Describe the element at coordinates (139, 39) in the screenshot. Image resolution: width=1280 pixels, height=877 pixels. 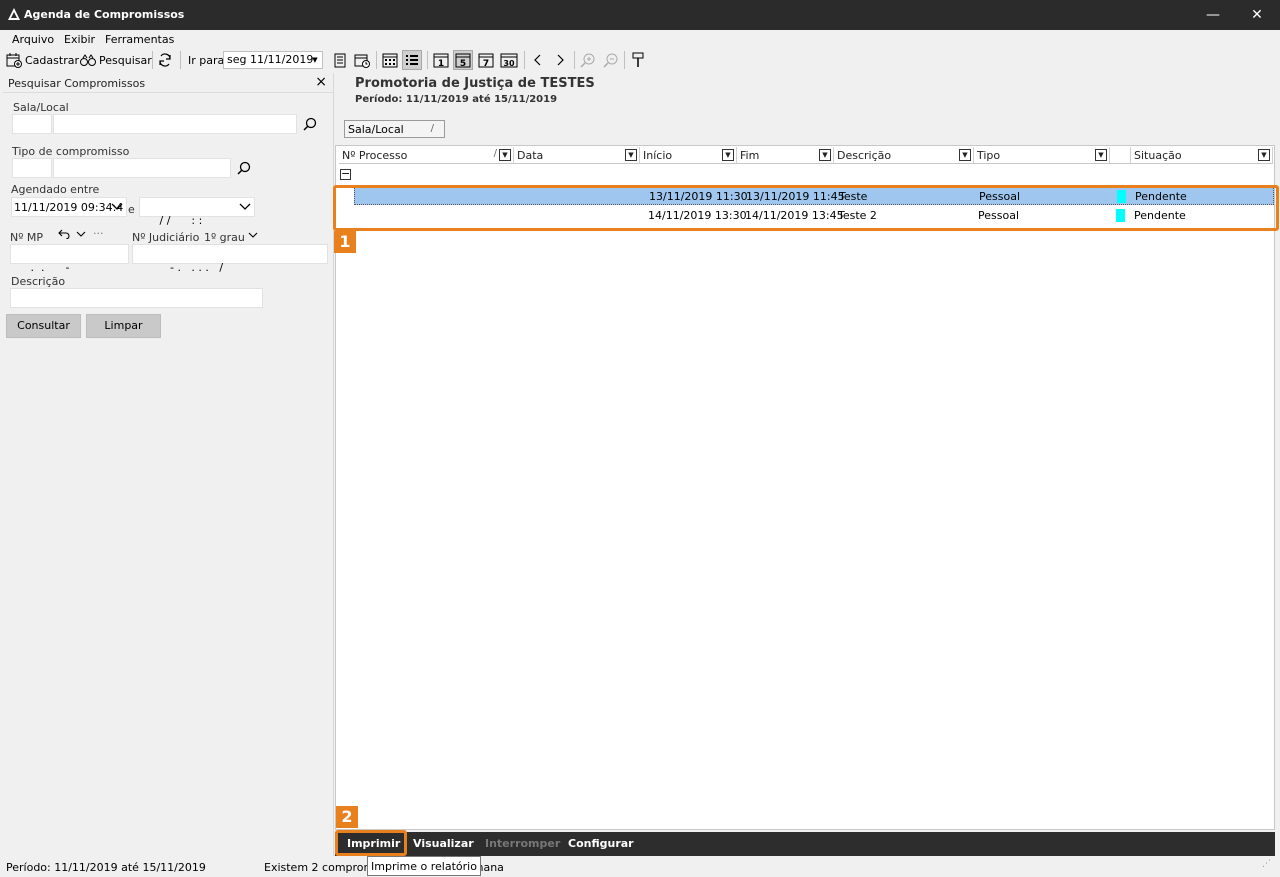
I see `menu-ferramentas: Ferramentas` at that location.